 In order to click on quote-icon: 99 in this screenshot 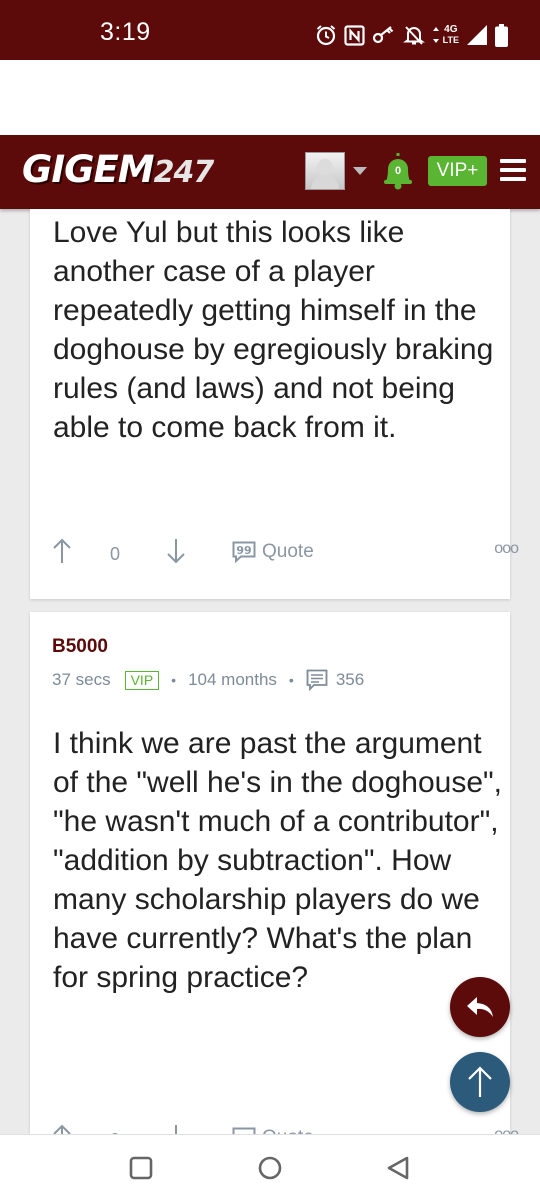, I will do `click(244, 552)`.